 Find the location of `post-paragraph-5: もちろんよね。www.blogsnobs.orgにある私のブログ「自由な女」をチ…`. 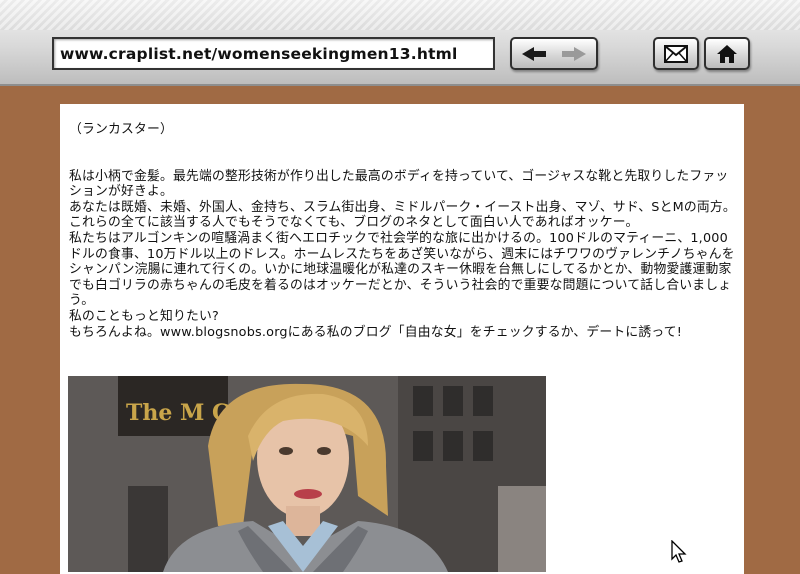

post-paragraph-5: もちろんよね。www.blogsnobs.orgにある私のブログ「自由な女」をチ… is located at coordinates (376, 332).